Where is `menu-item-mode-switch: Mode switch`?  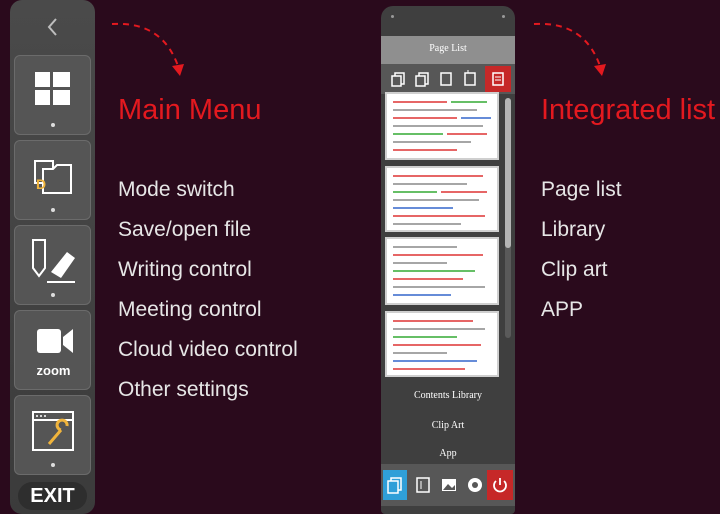
menu-item-mode-switch: Mode switch is located at coordinates (176, 189).